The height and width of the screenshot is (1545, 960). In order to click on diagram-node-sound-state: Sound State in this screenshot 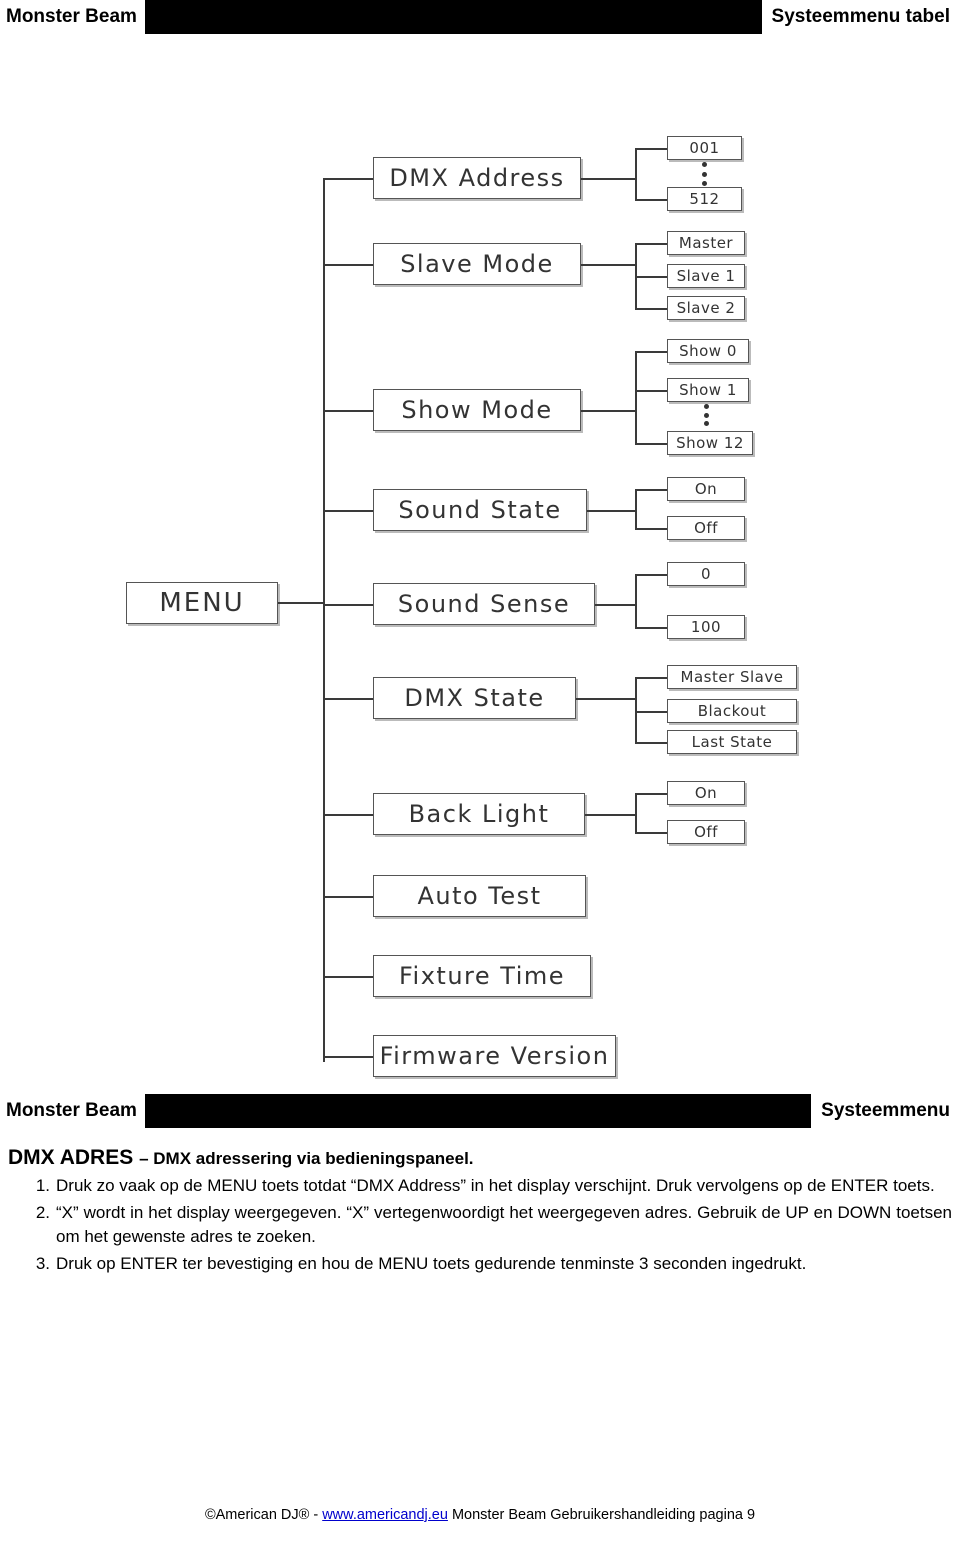, I will do `click(480, 510)`.